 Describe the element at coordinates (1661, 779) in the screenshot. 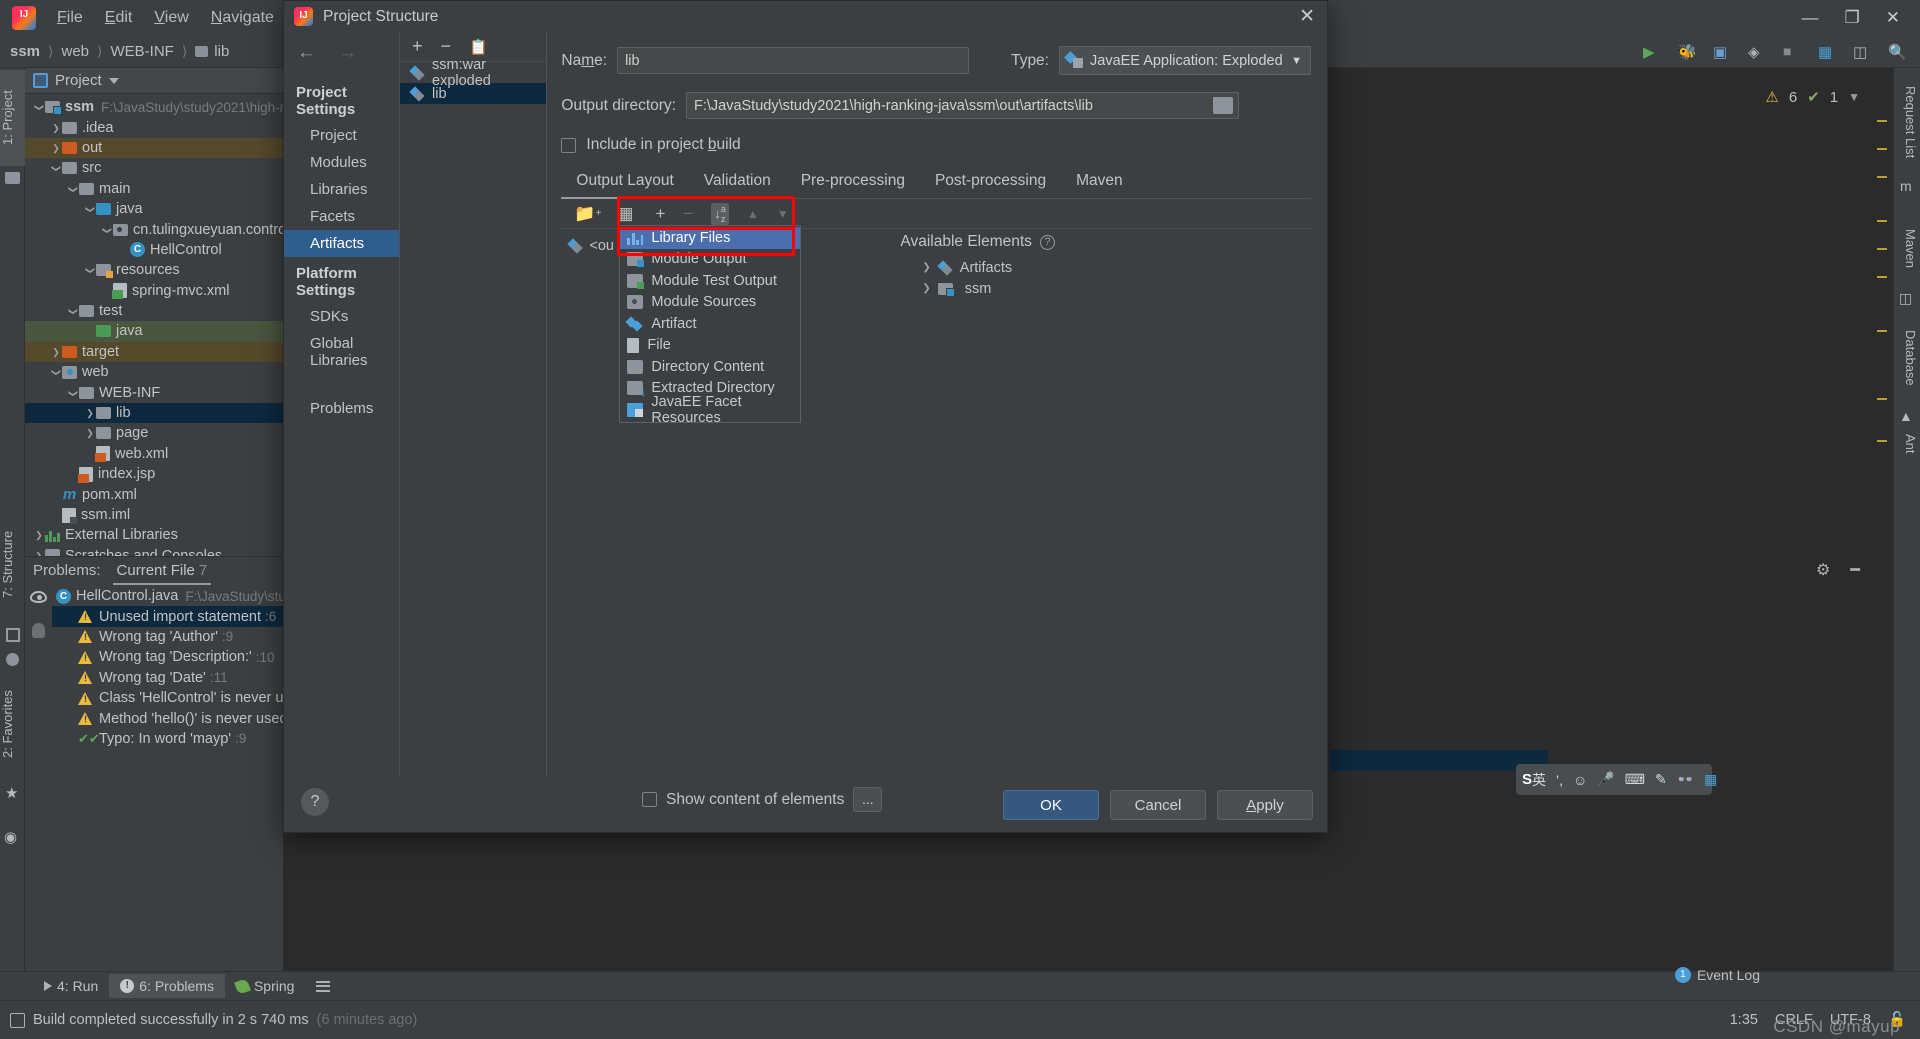

I see `ime-tools-icon: ✎` at that location.